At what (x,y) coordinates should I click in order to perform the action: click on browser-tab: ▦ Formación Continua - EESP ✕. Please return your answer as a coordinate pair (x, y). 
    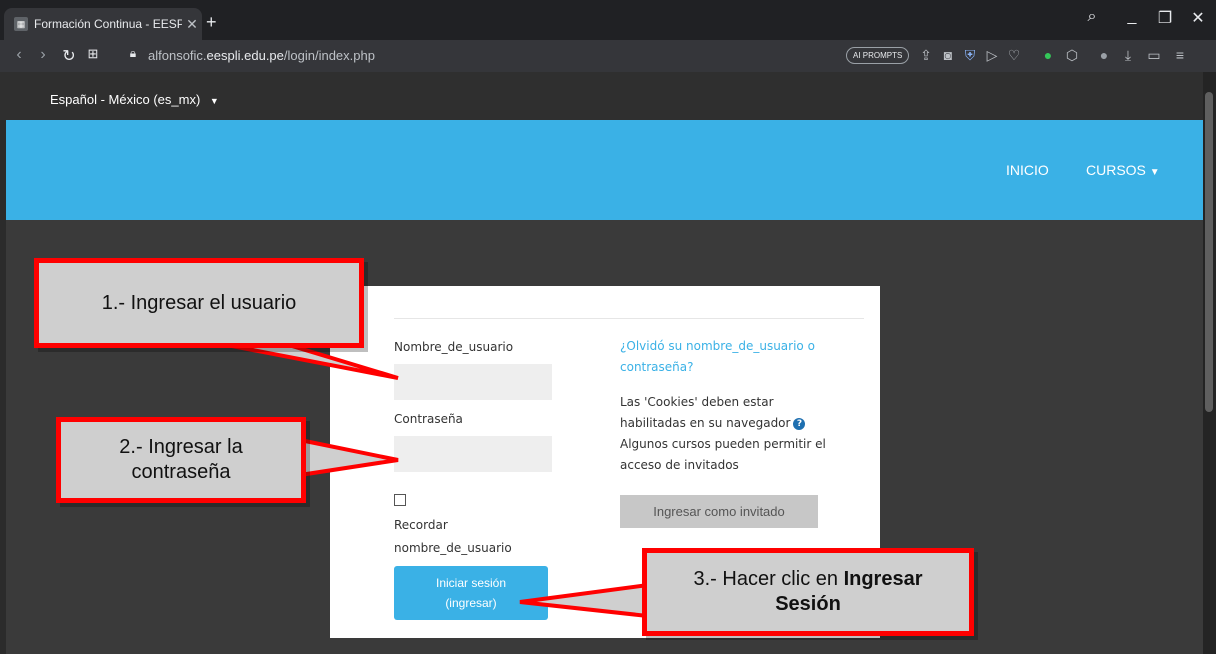
    Looking at the image, I should click on (103, 24).